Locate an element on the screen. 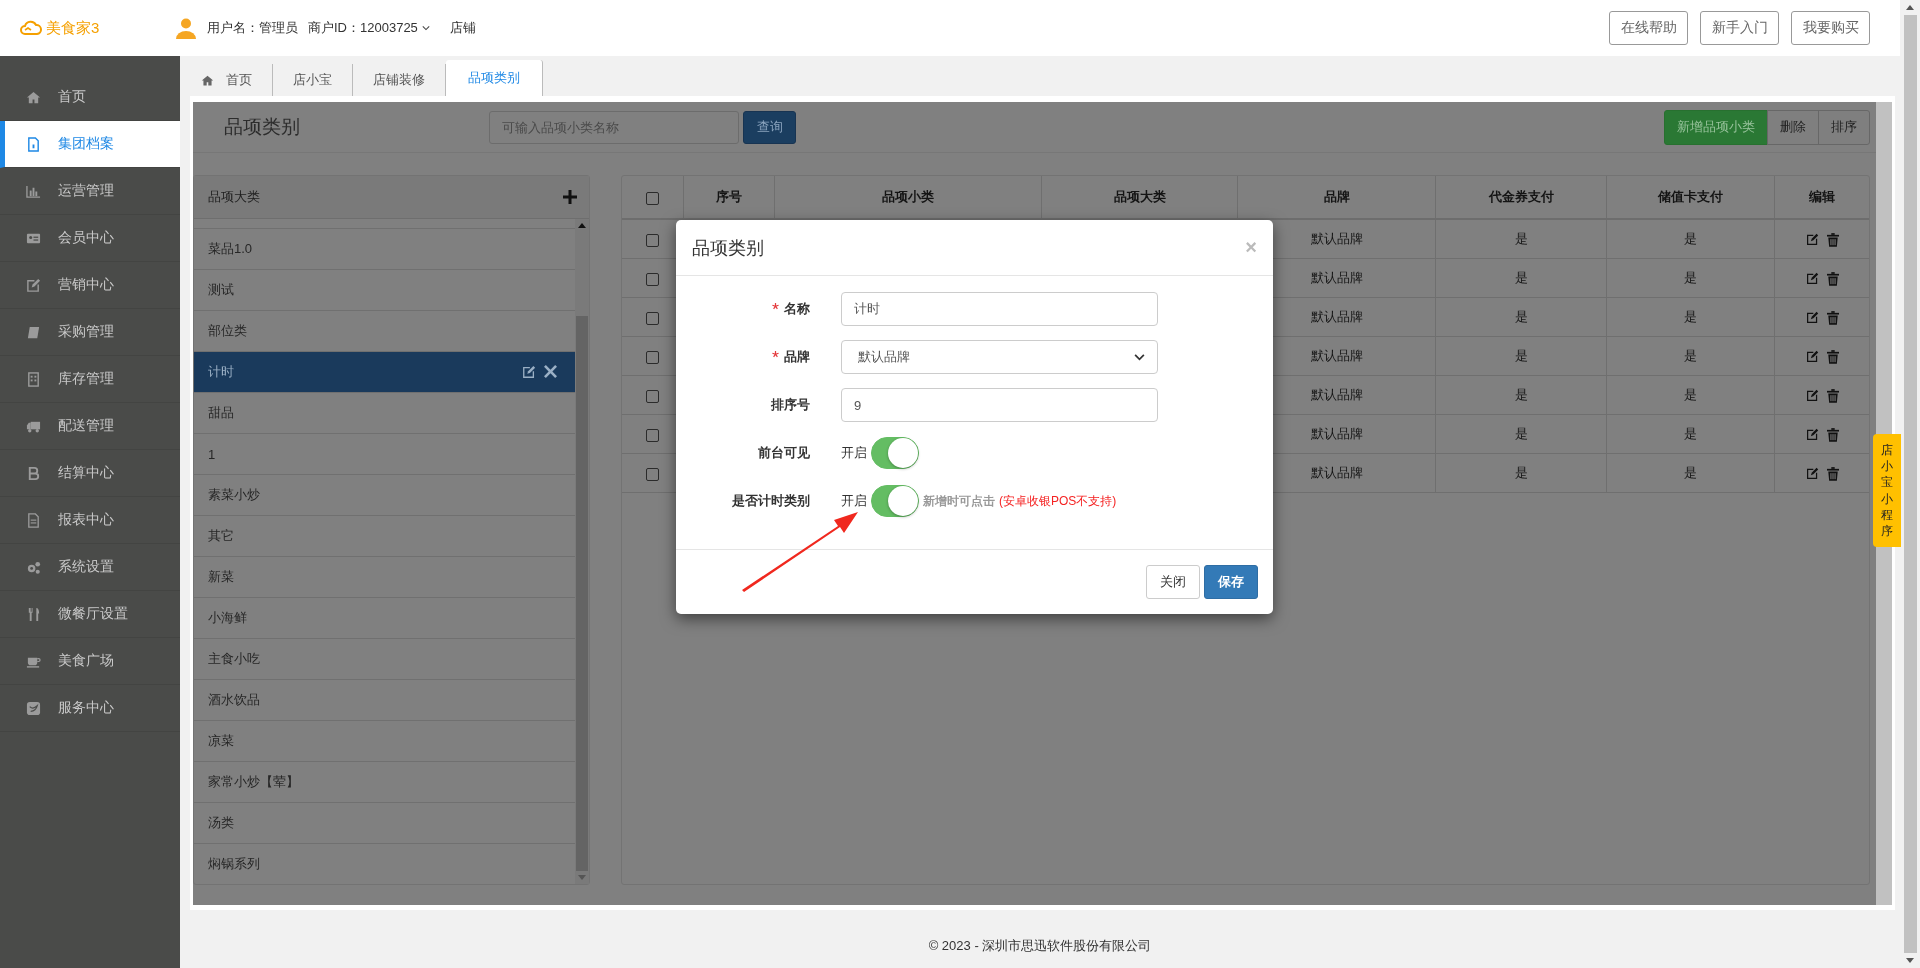 The width and height of the screenshot is (1920, 968). bar-chart-icon is located at coordinates (33, 191).